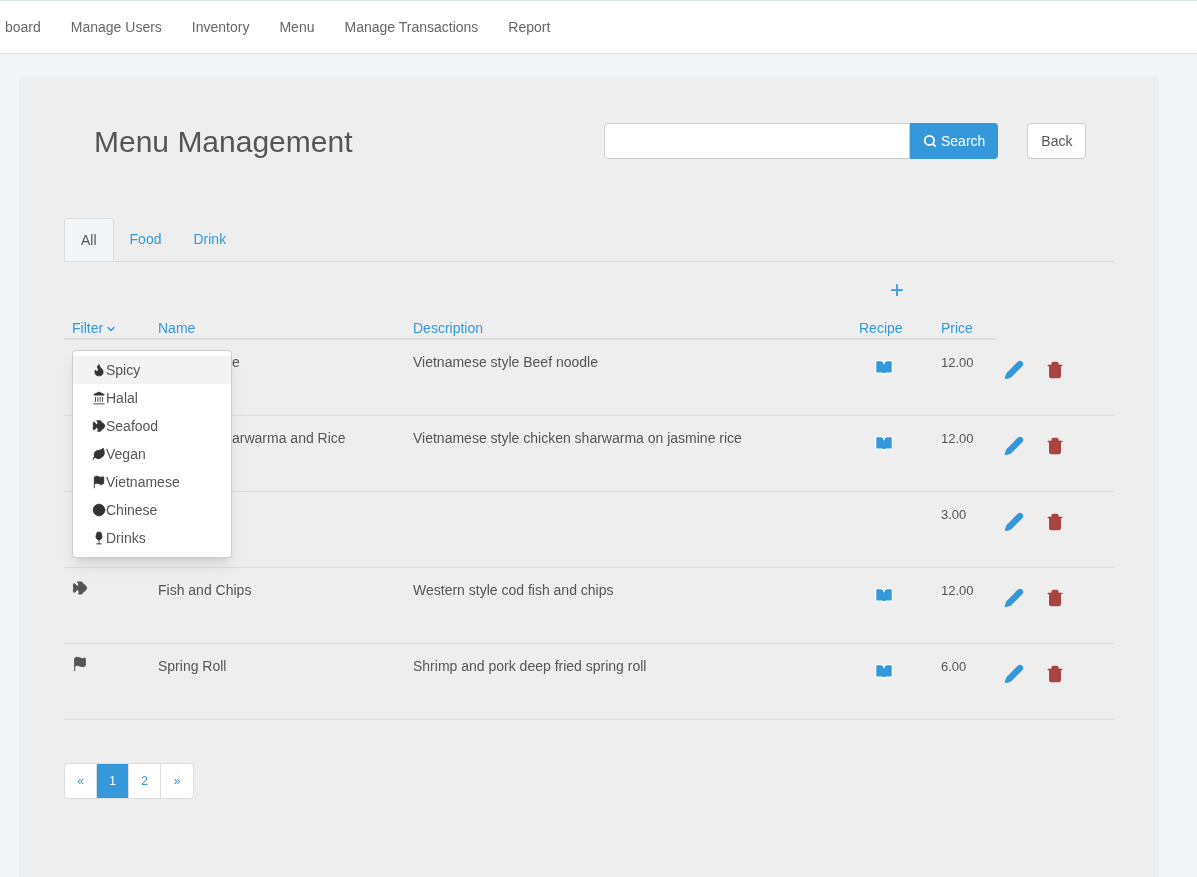 The image size is (1197, 877). I want to click on item-name: e, so click(236, 362).